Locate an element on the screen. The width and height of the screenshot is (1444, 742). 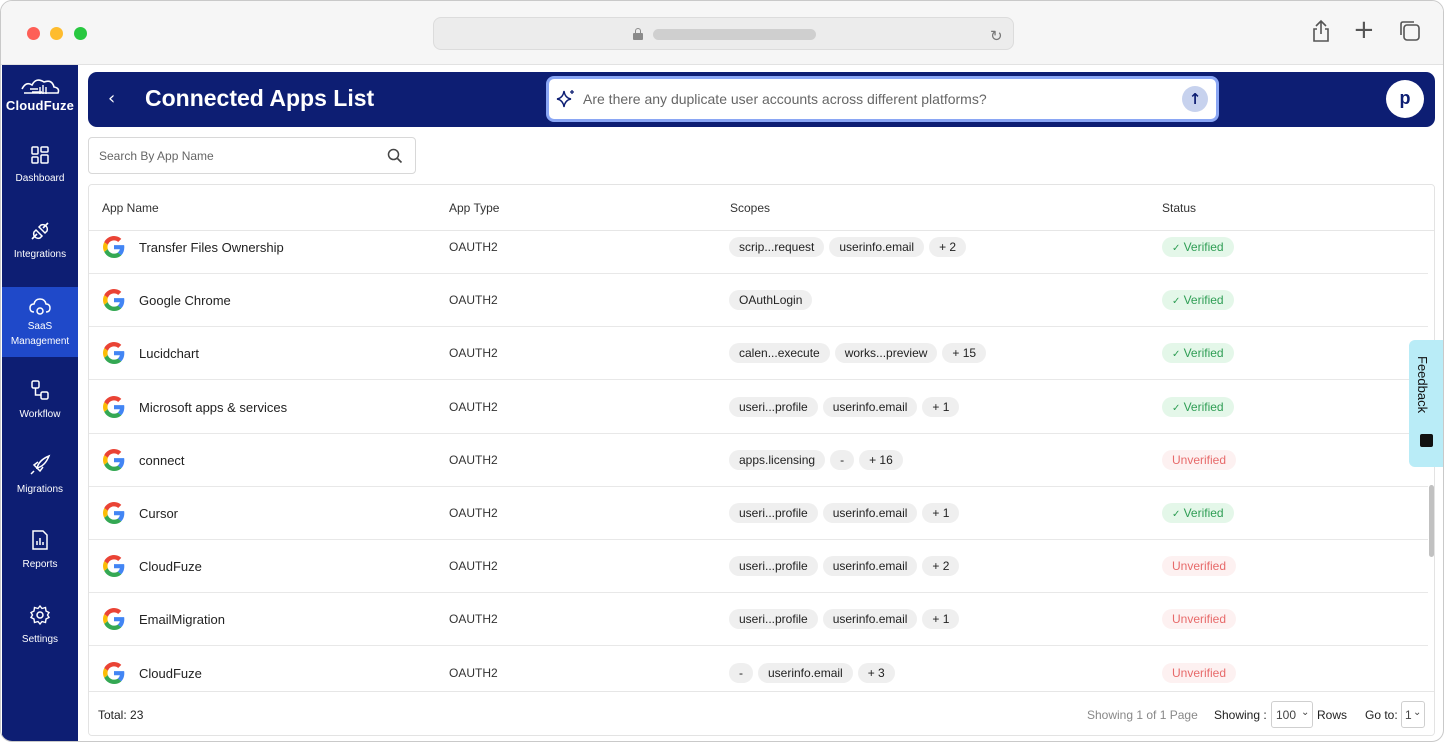
share-icon is located at coordinates (1322, 32).